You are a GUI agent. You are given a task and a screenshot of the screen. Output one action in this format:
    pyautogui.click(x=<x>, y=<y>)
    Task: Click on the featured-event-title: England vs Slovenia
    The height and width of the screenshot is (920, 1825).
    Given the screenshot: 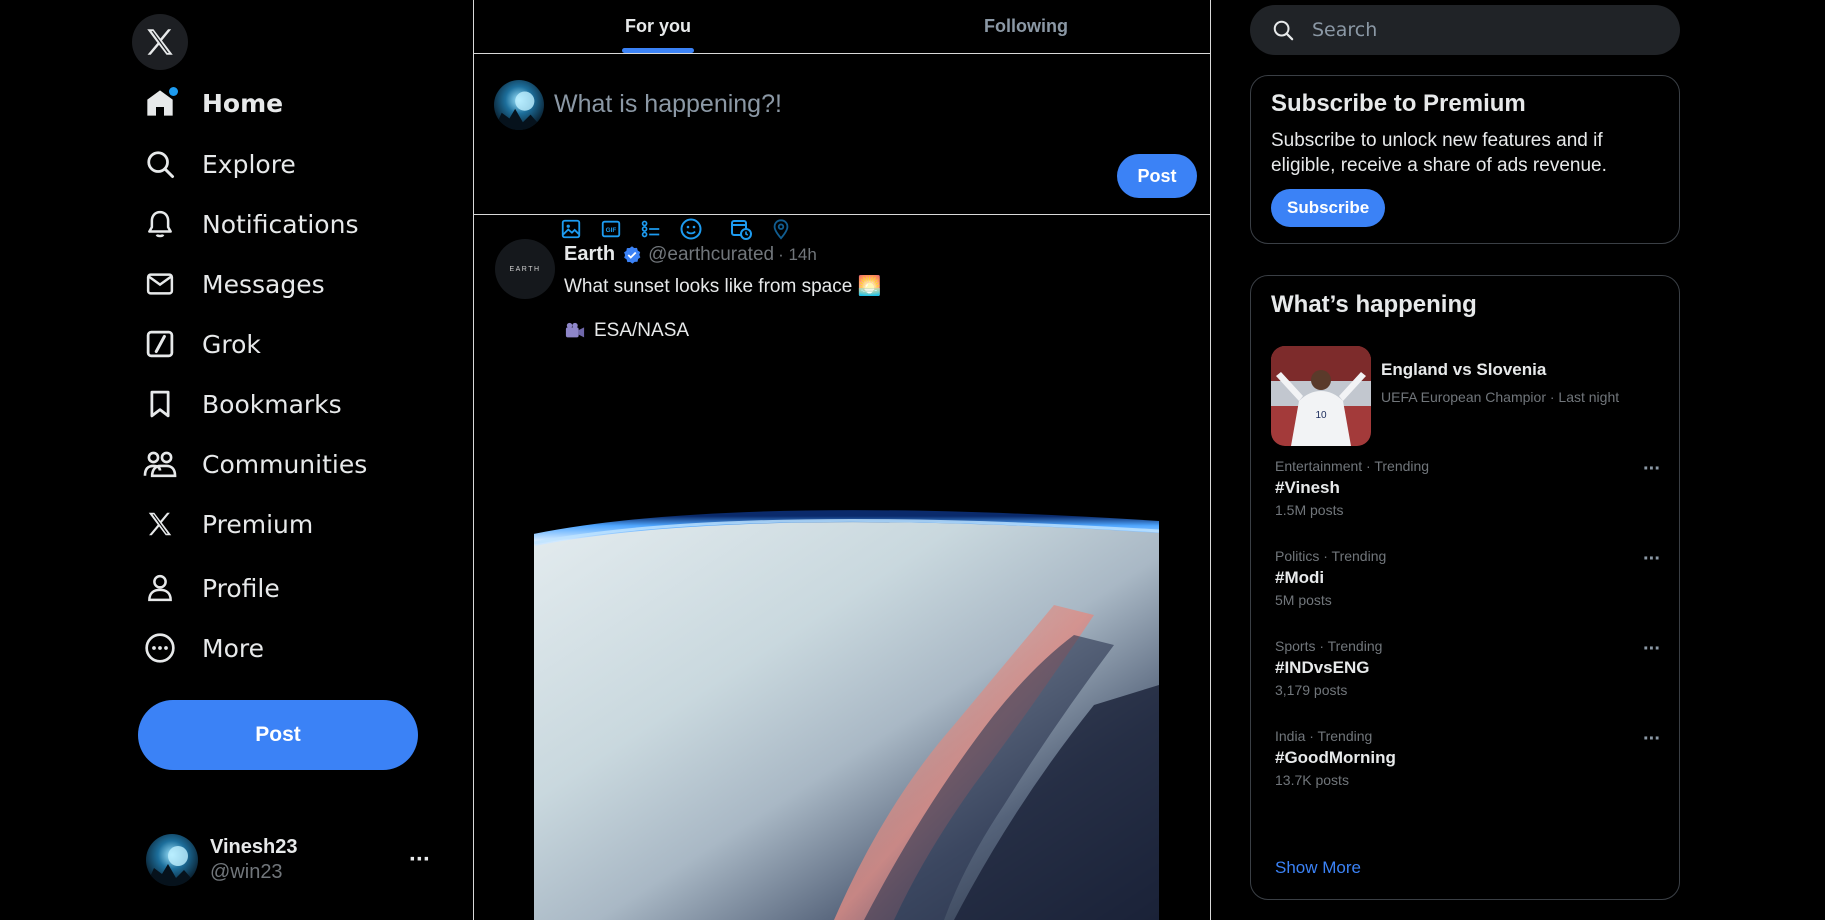 What is the action you would take?
    pyautogui.click(x=1464, y=369)
    